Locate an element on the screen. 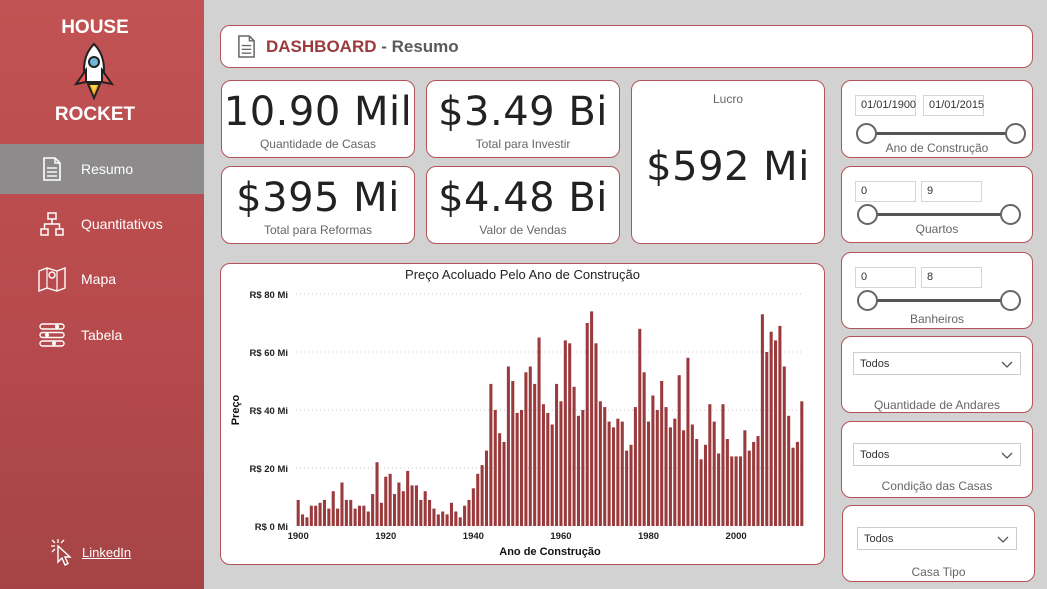  hierarchy-icon is located at coordinates (52, 224).